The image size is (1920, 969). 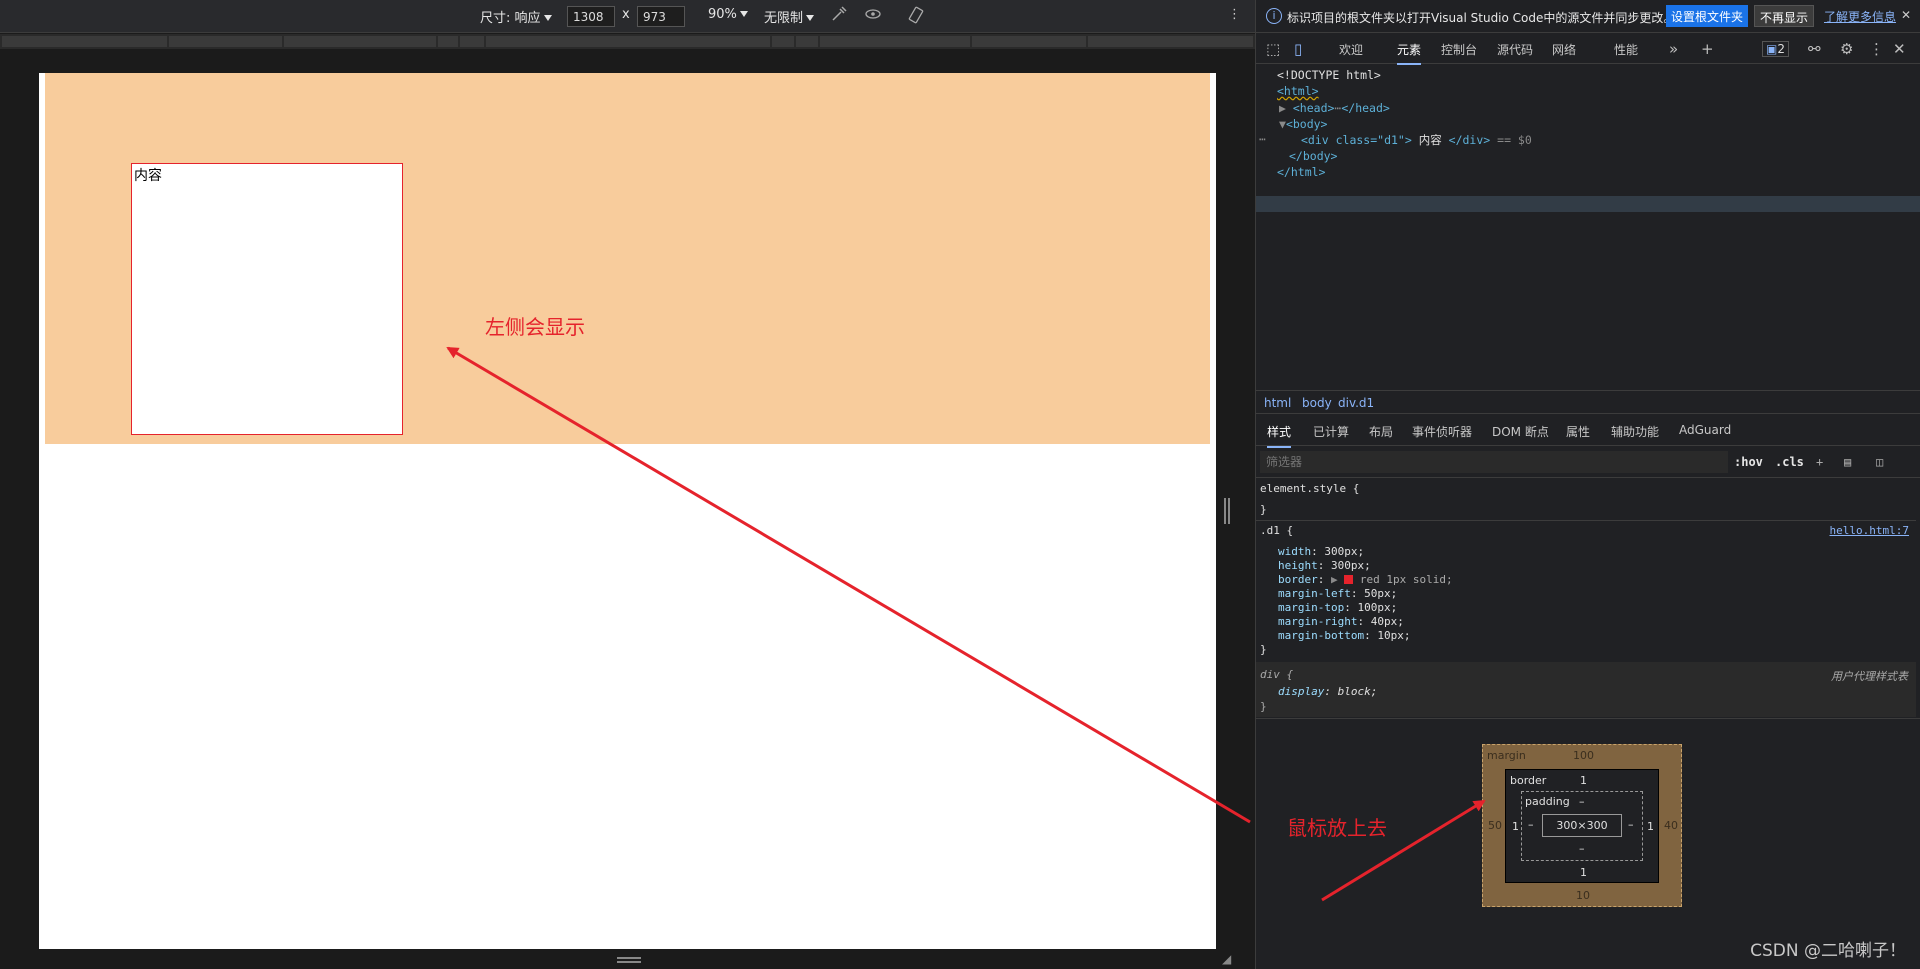 I want to click on tab-performance: 性能, so click(x=1626, y=49).